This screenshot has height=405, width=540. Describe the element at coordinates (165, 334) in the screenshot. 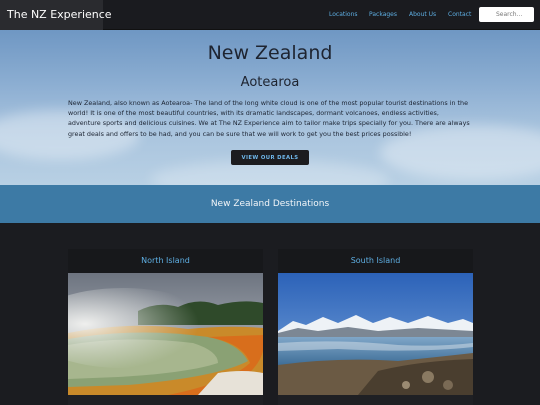

I see `geothermal-pool-image` at that location.